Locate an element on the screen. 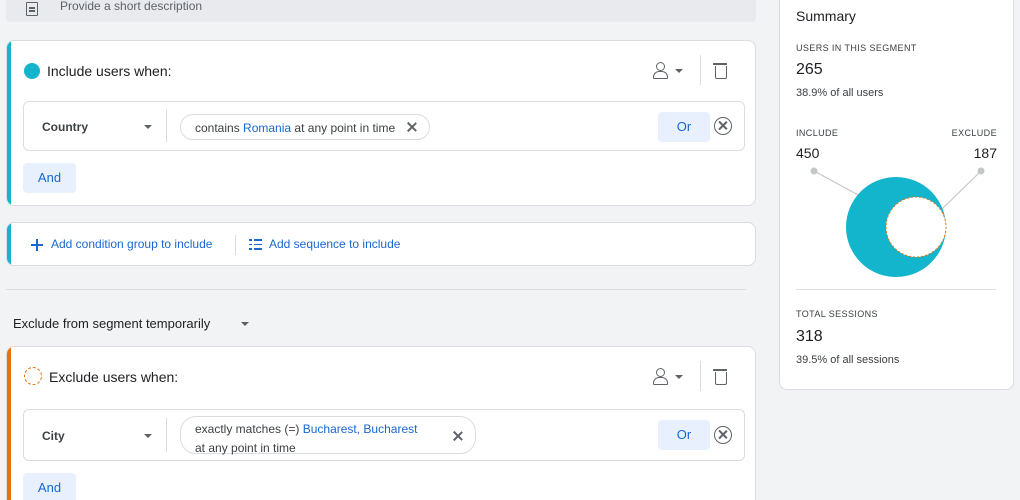 The width and height of the screenshot is (1020, 500). plus-icon is located at coordinates (37, 245).